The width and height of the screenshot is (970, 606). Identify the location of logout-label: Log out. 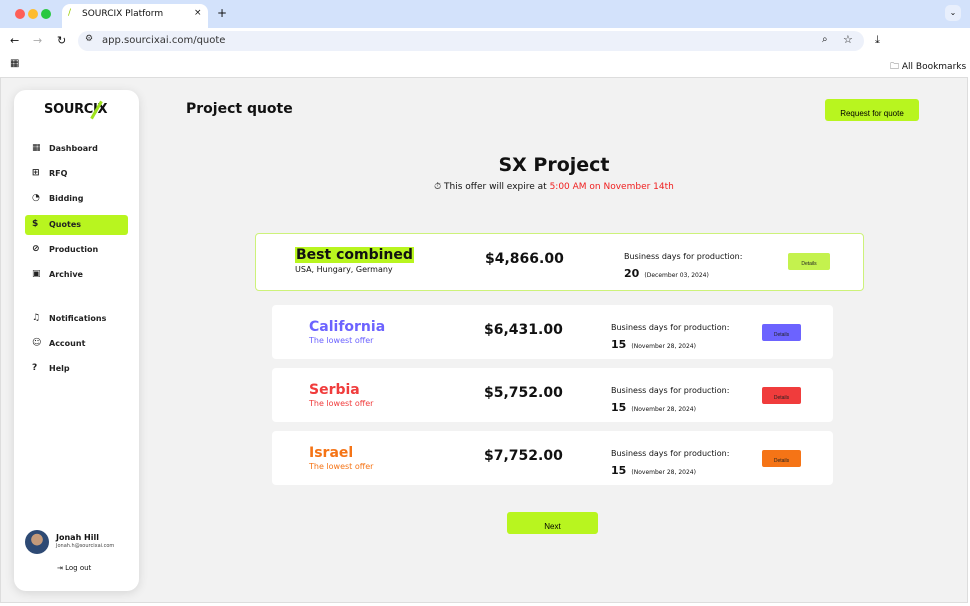
(78, 568).